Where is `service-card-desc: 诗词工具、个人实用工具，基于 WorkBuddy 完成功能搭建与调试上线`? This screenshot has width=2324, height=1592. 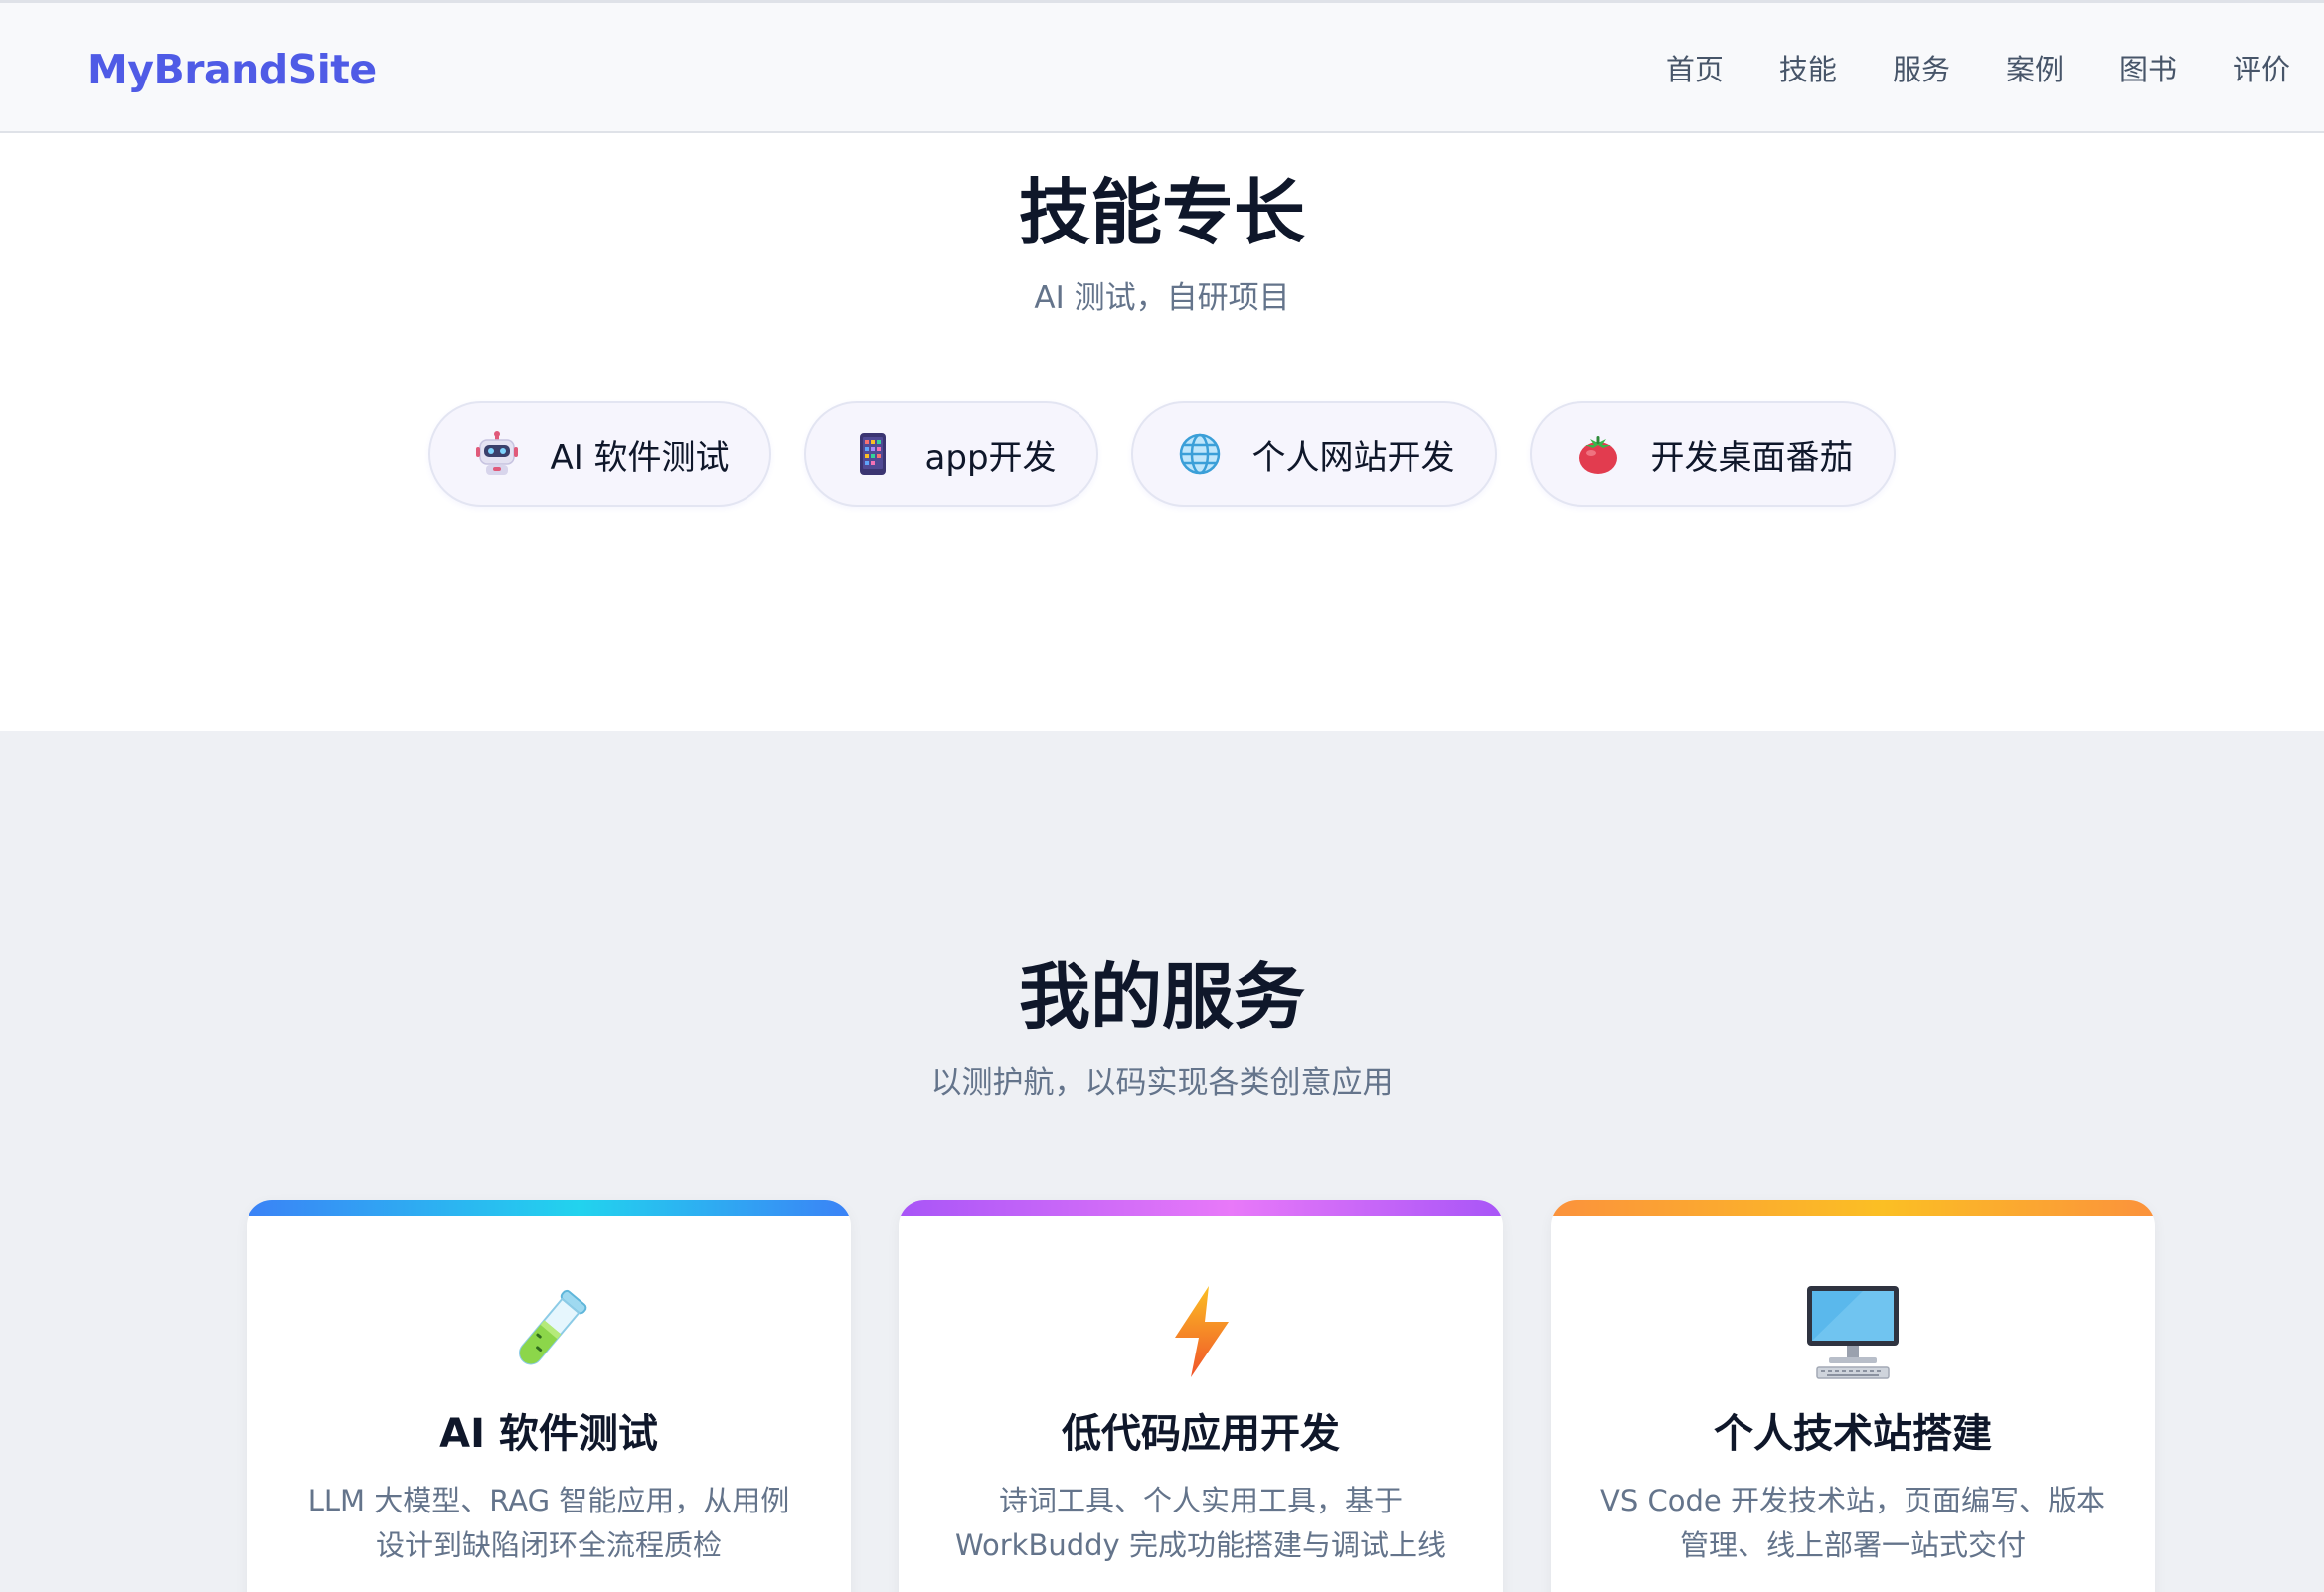 service-card-desc: 诗词工具、个人实用工具，基于 WorkBuddy 完成功能搭建与调试上线 is located at coordinates (1200, 1523).